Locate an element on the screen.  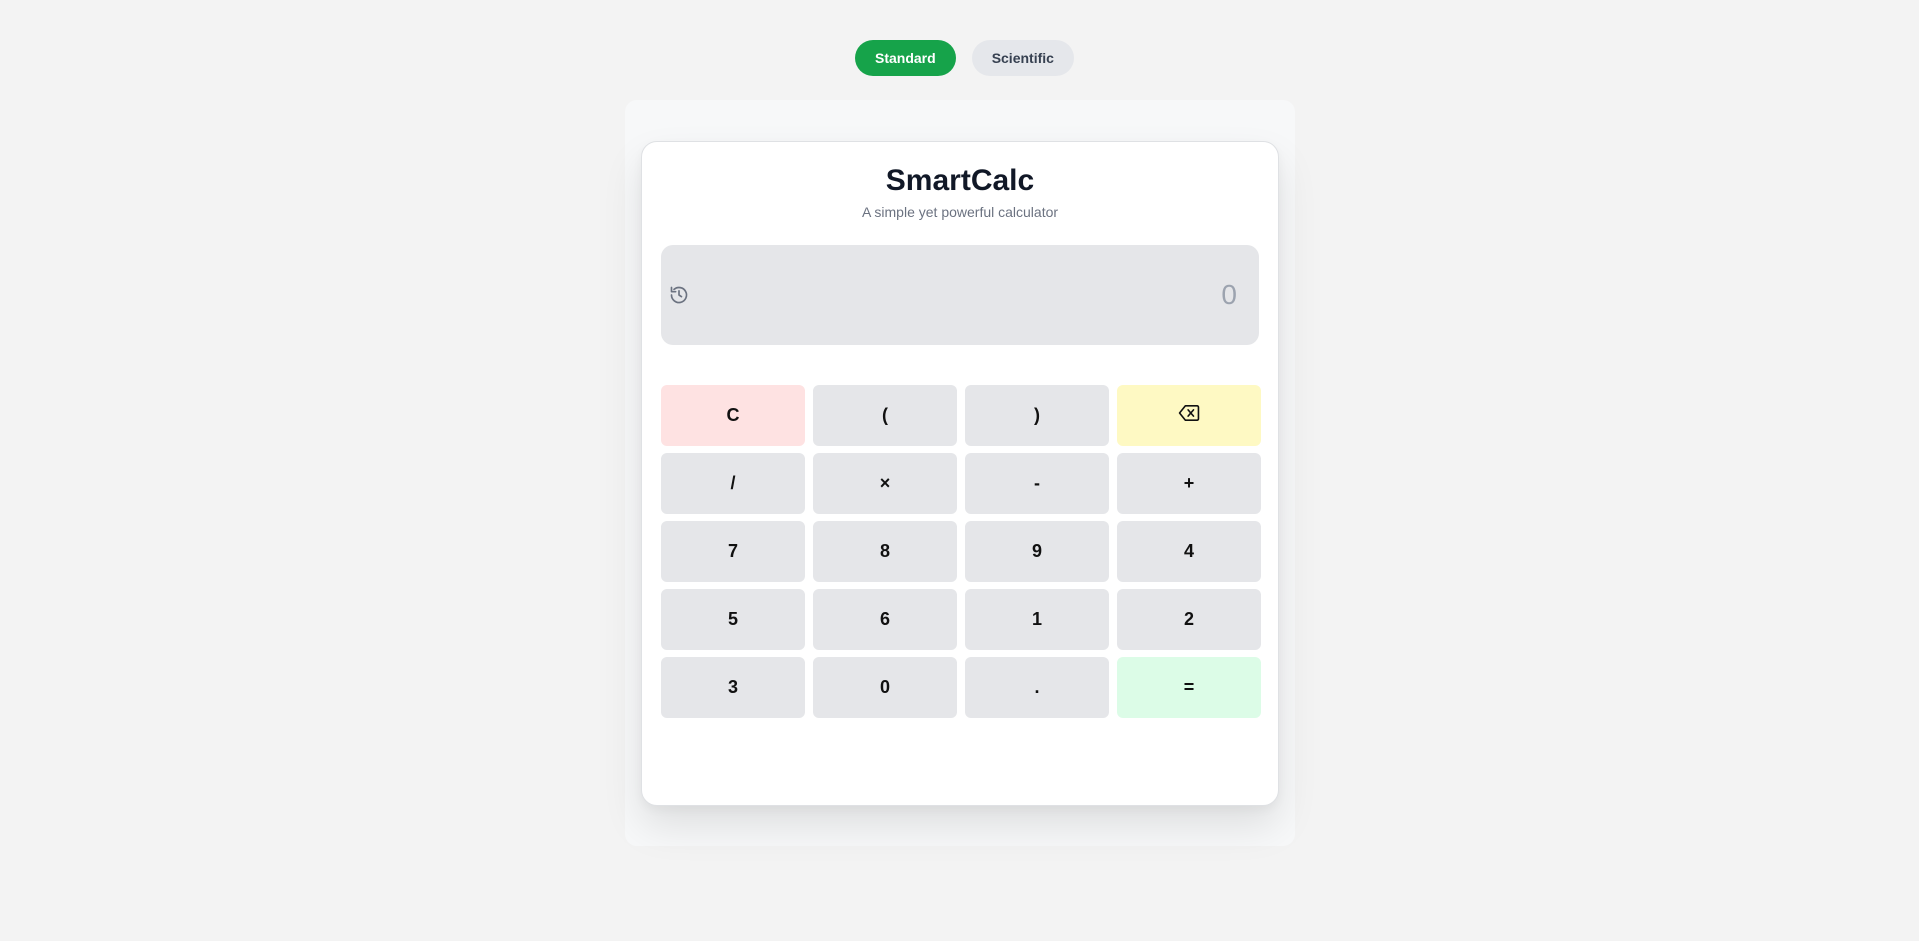
divide-button: / is located at coordinates (733, 483).